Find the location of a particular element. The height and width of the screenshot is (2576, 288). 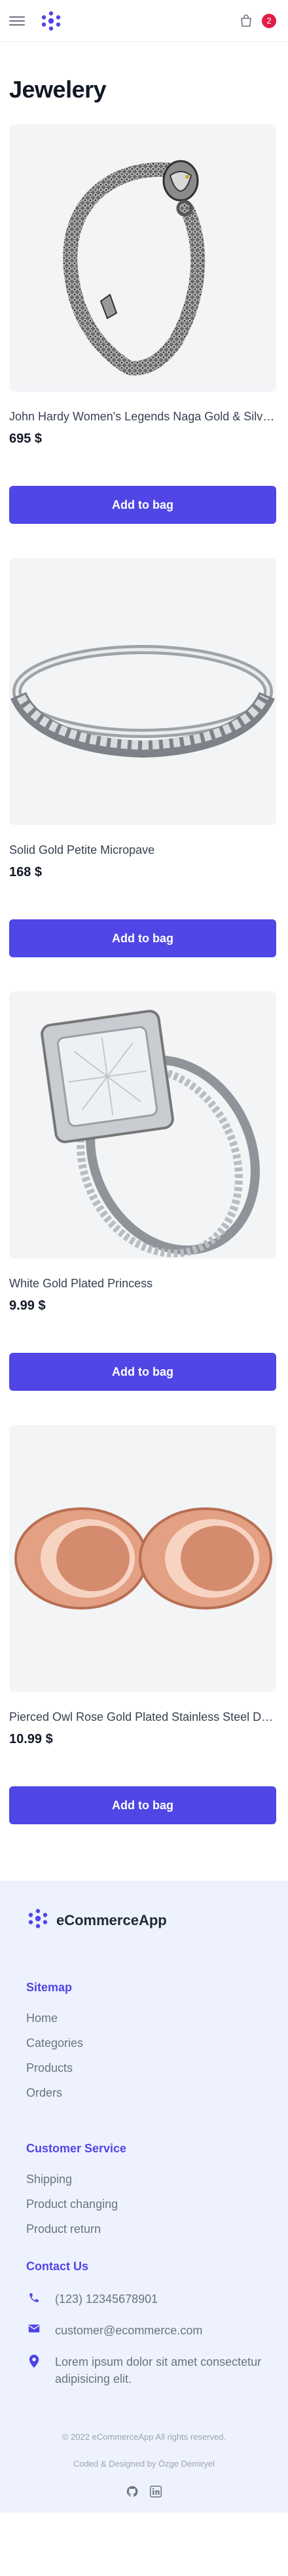

footer-brand-name: eCommerceApp is located at coordinates (111, 1919).